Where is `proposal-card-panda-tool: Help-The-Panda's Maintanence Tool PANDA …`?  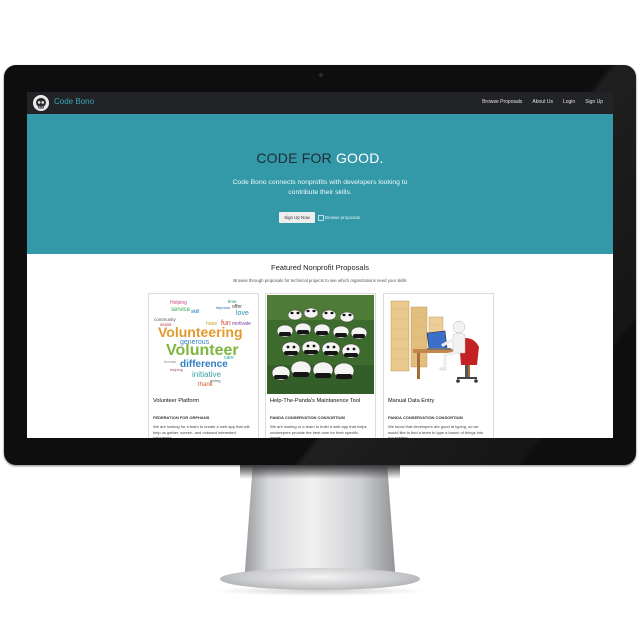 proposal-card-panda-tool: Help-The-Panda's Maintanence Tool PANDA … is located at coordinates (320, 365).